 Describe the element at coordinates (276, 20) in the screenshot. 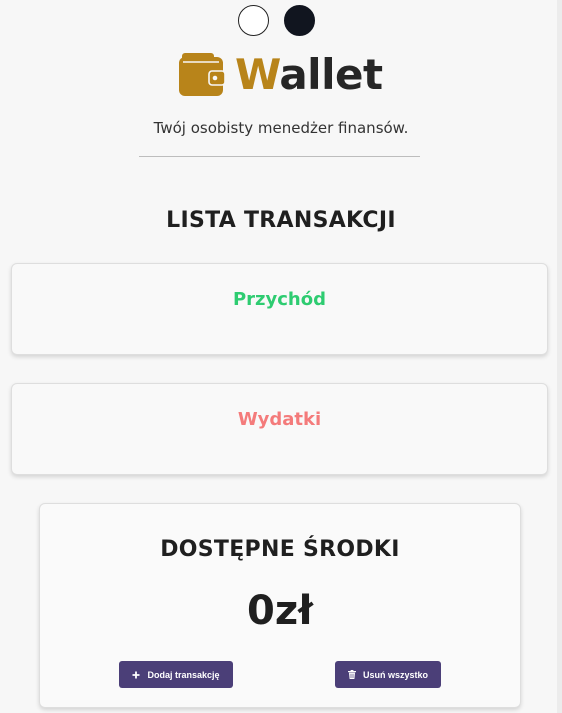

I see `theme-switch` at that location.